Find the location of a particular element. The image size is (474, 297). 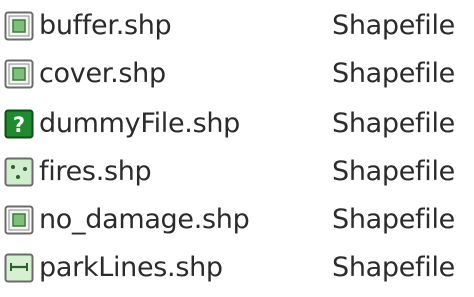

file-name: no_damage.shp is located at coordinates (144, 219).